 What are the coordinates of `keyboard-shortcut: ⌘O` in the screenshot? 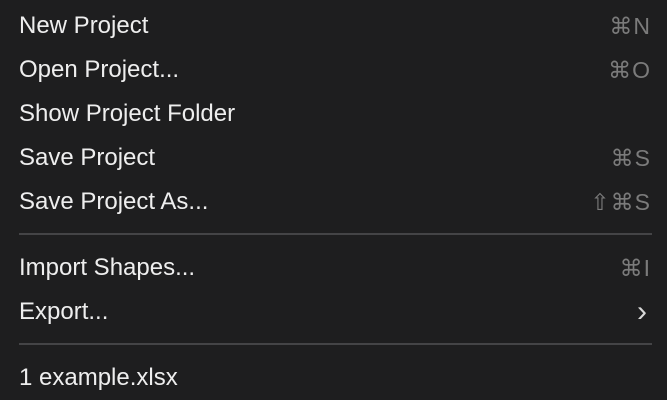 It's located at (629, 69).